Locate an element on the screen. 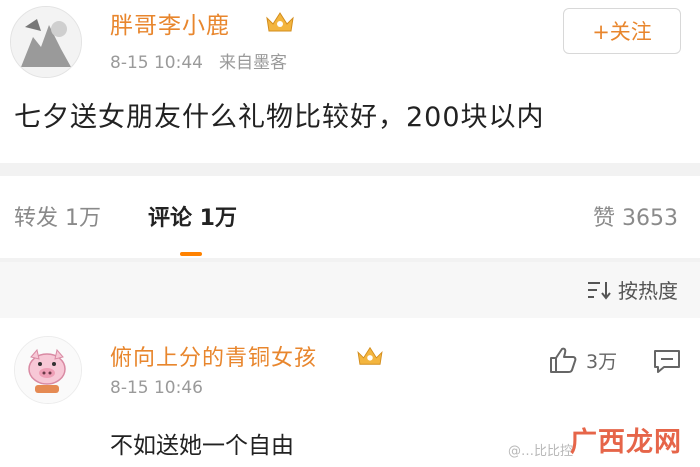 This screenshot has height=467, width=700. thumbs-up-icon is located at coordinates (563, 360).